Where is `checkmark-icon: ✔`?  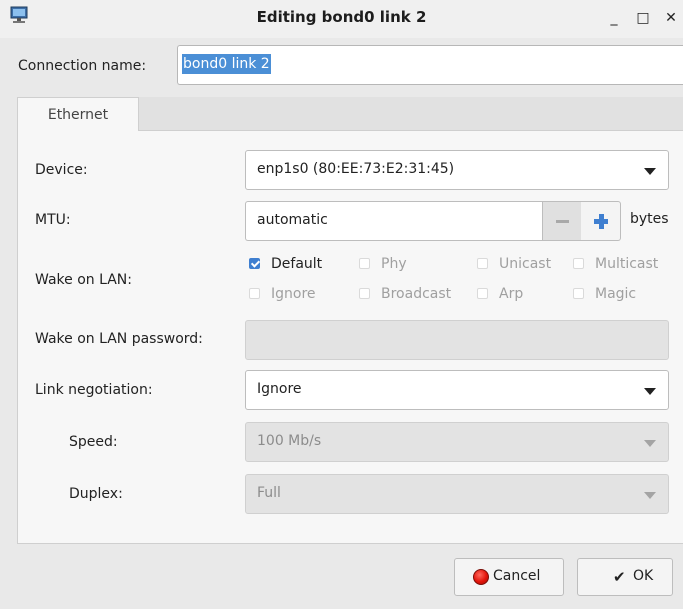
checkmark-icon: ✔ is located at coordinates (619, 577).